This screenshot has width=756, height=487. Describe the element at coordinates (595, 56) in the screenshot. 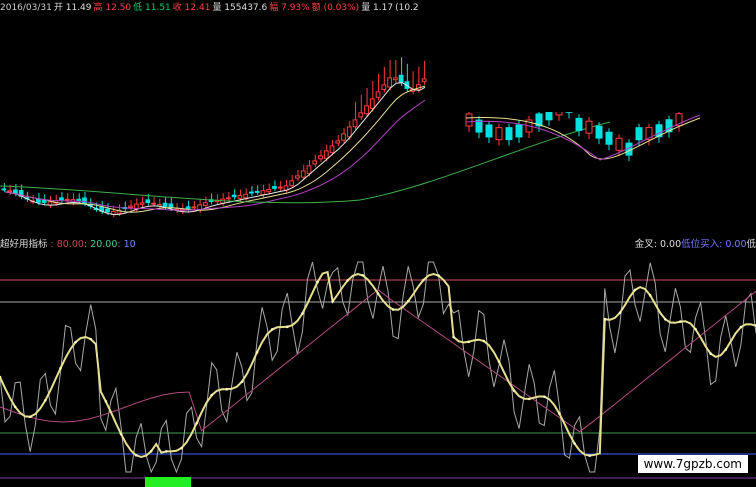

I see `blank-region` at that location.